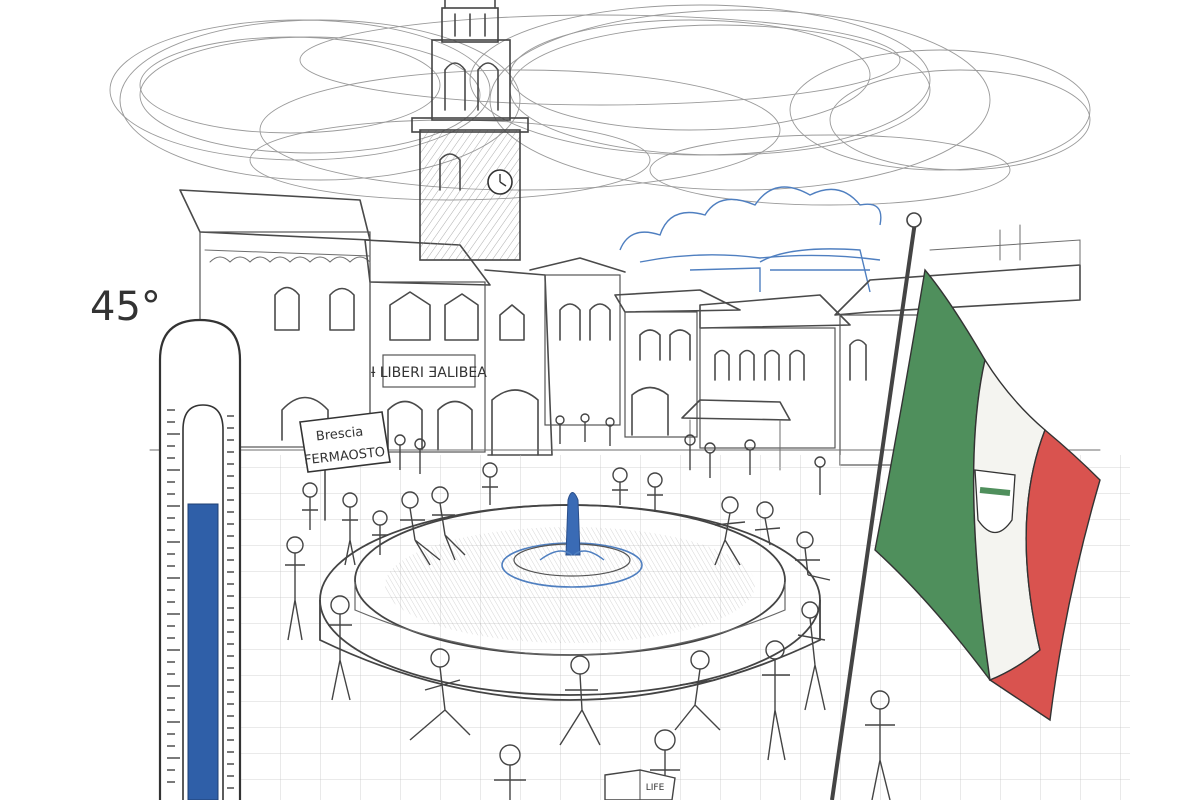 Image resolution: width=1200 pixels, height=800 pixels. I want to click on temperature-reading: 45°, so click(125, 307).